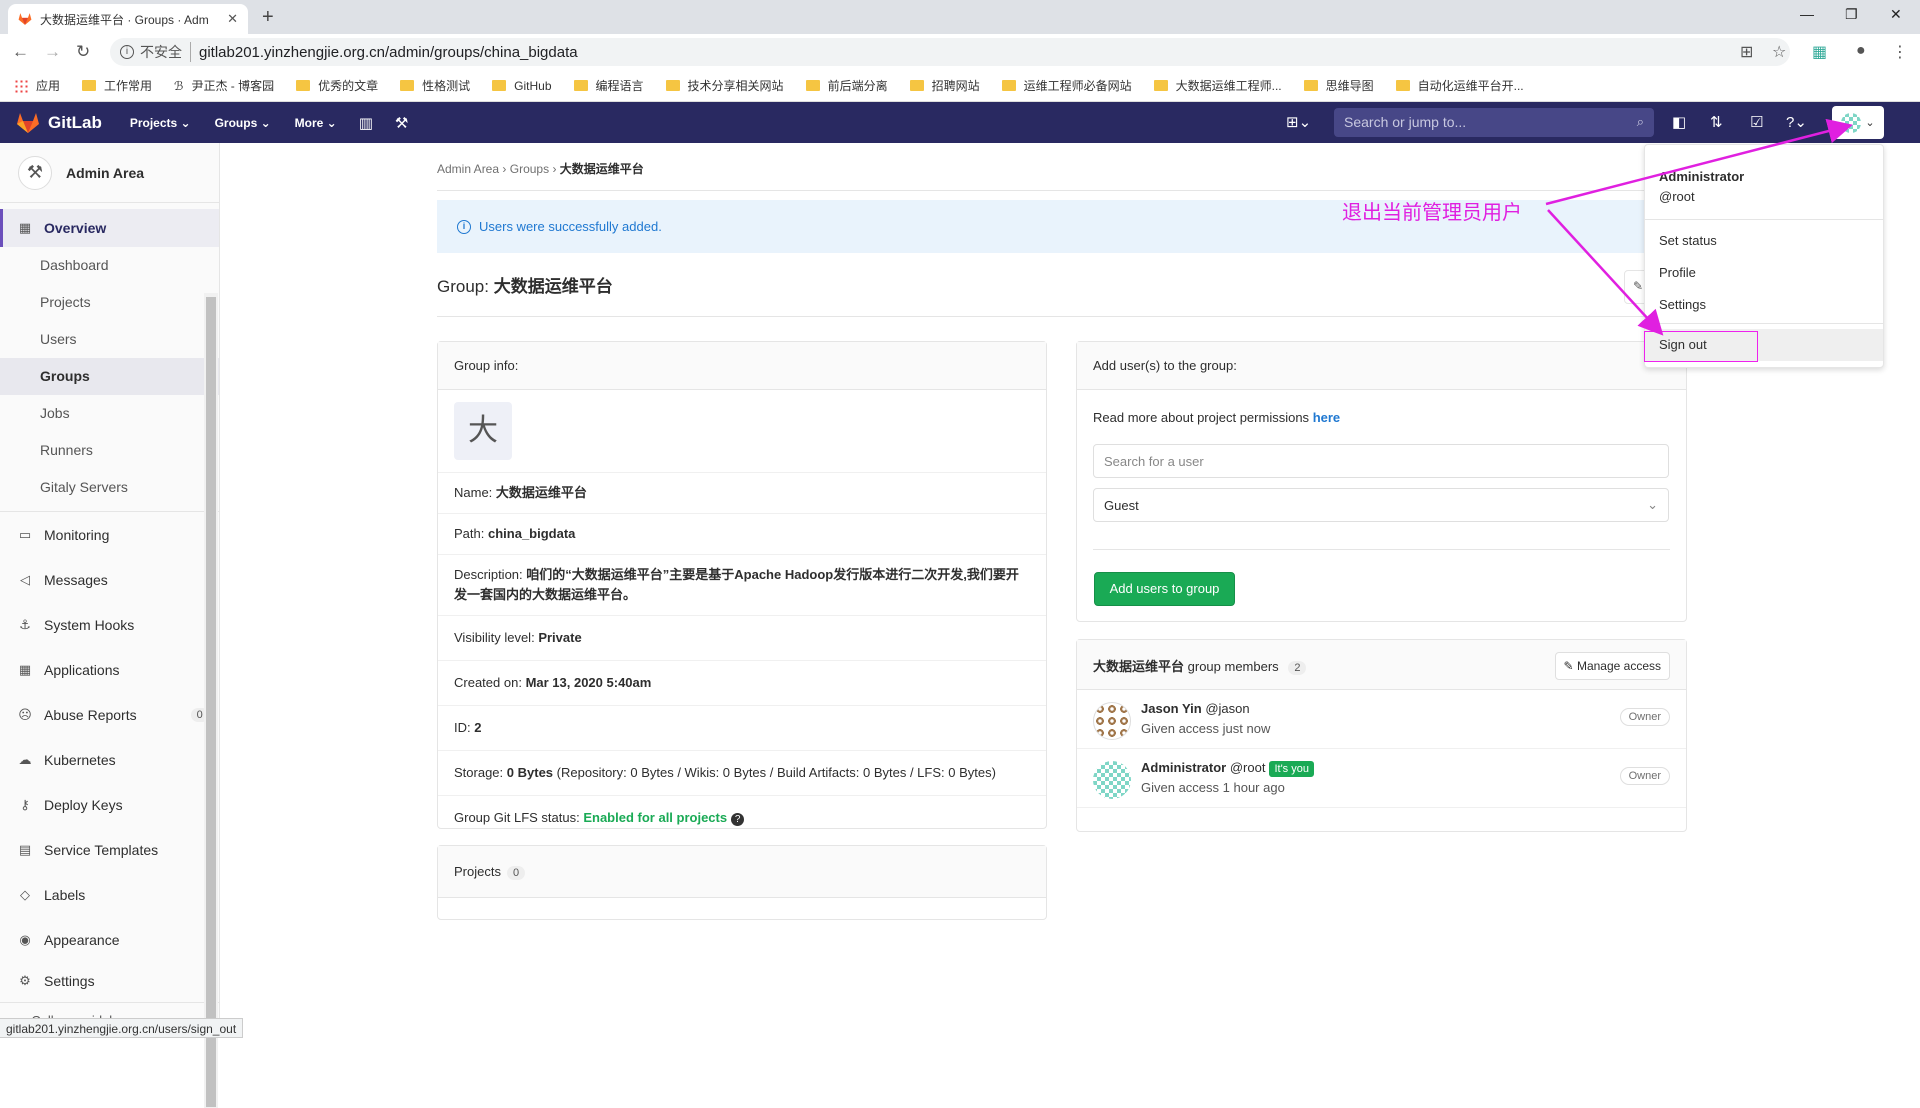 This screenshot has height=1108, width=1920. Describe the element at coordinates (846, 85) in the screenshot. I see `bookmark-folder: 前后端分离` at that location.